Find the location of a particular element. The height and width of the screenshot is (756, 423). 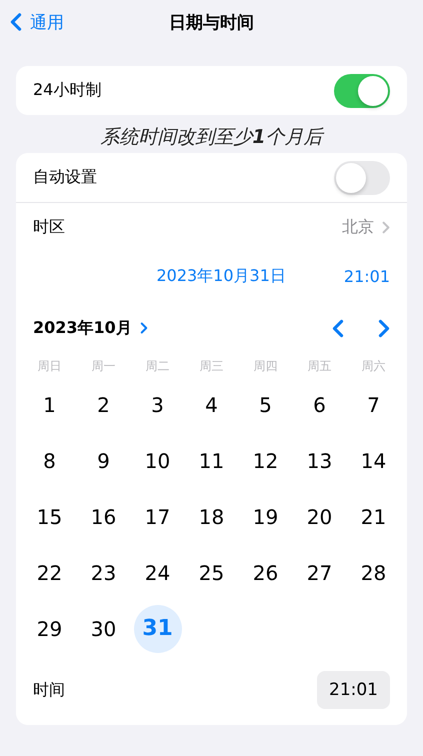

calendar-day: 30 is located at coordinates (104, 629).